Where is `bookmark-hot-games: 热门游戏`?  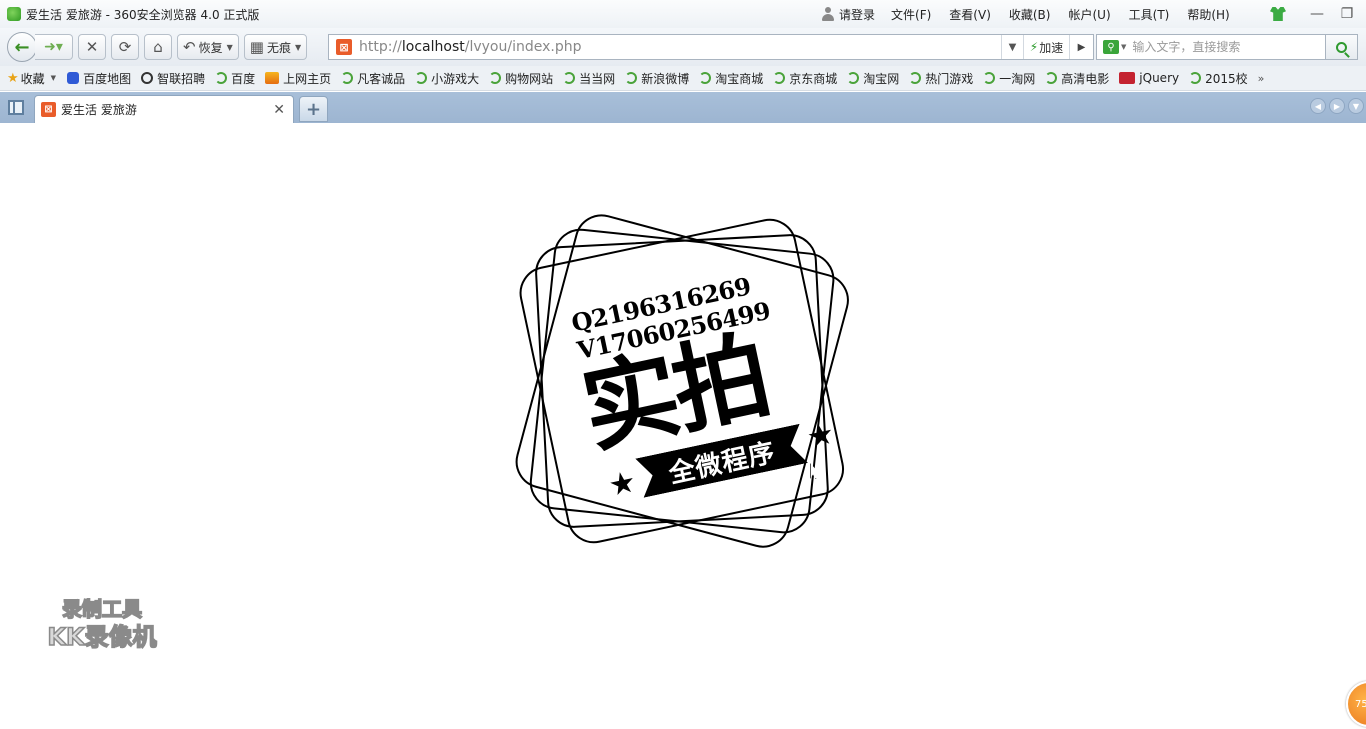 bookmark-hot-games: 热门游戏 is located at coordinates (941, 78).